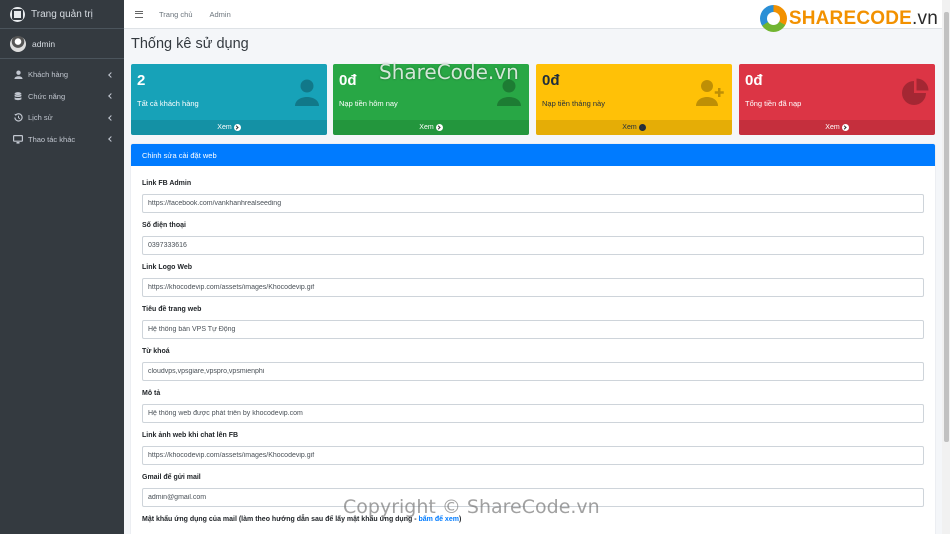 The image size is (950, 534). I want to click on page-title: Thống kê sử dụng, so click(190, 44).